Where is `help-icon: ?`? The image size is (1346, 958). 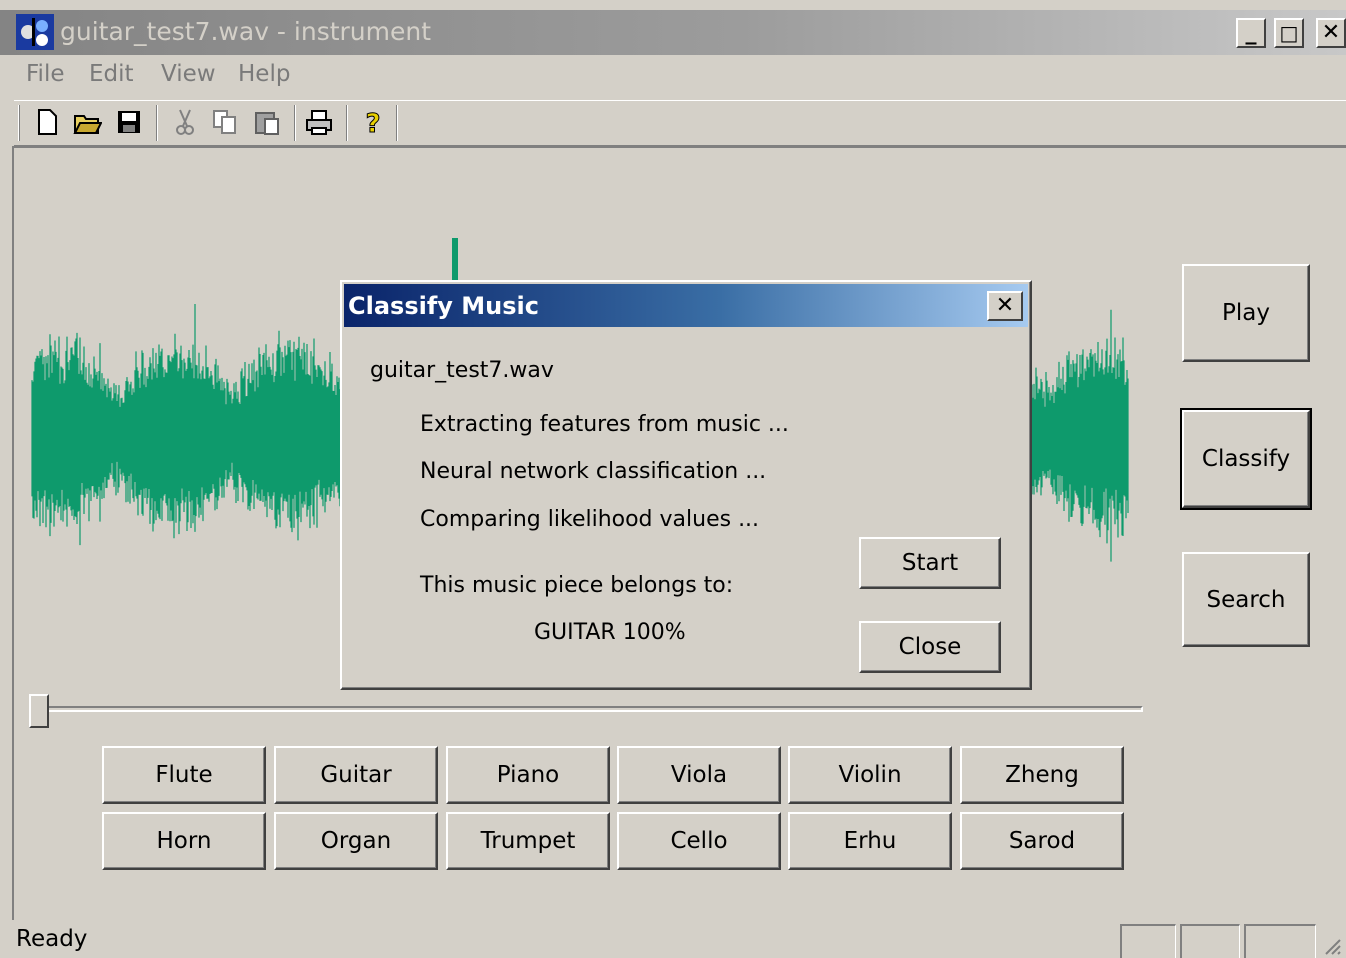 help-icon: ? is located at coordinates (373, 122).